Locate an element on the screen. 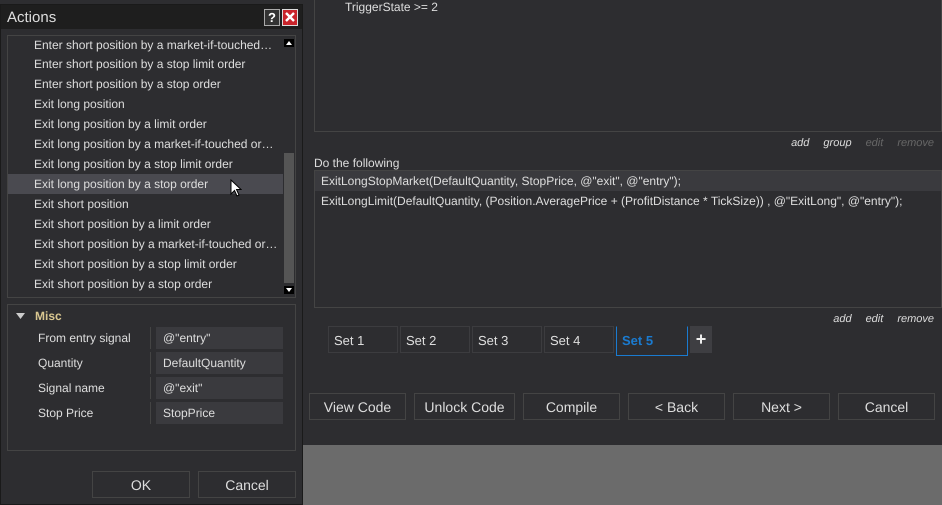  wizard-button: < Back is located at coordinates (676, 406).